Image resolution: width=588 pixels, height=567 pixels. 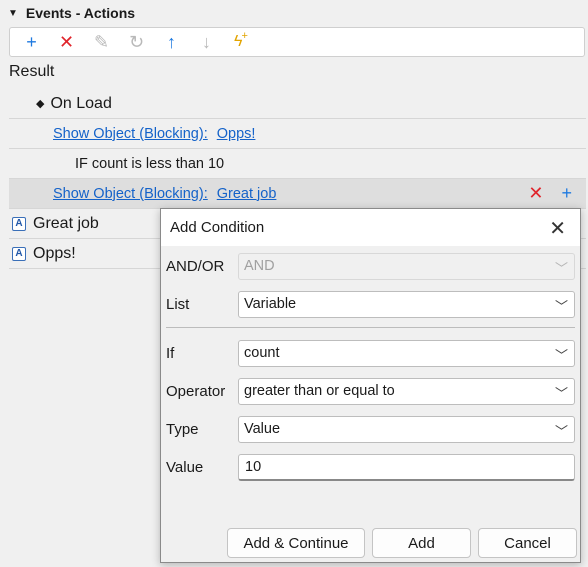 I want to click on if-select: count ﹀, so click(x=406, y=353).